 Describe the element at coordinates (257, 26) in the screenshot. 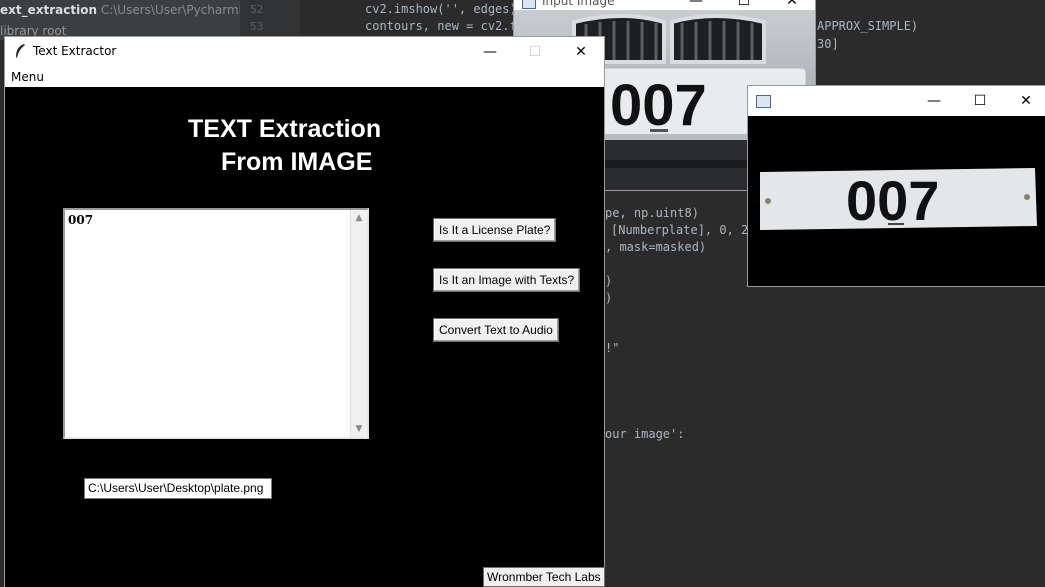

I see `line-number: 53` at that location.